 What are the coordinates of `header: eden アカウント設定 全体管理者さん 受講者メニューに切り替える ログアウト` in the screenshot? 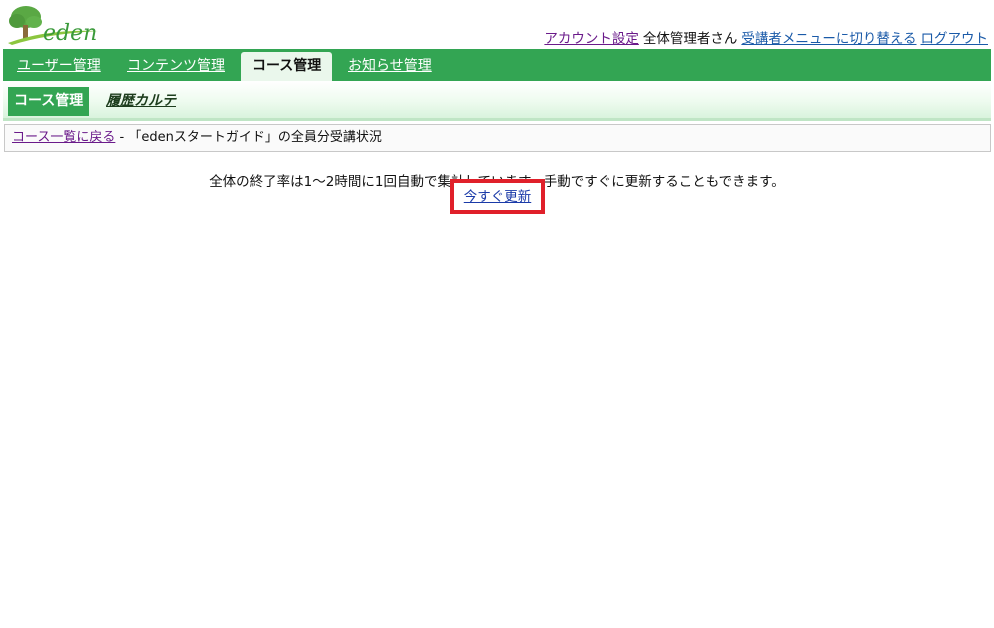 It's located at (497, 24).